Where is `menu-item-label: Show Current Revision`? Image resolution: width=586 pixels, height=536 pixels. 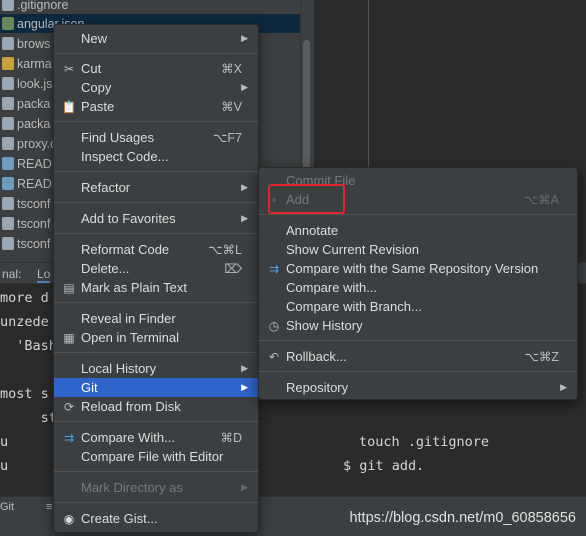
menu-item-label: Show Current Revision is located at coordinates (352, 249).